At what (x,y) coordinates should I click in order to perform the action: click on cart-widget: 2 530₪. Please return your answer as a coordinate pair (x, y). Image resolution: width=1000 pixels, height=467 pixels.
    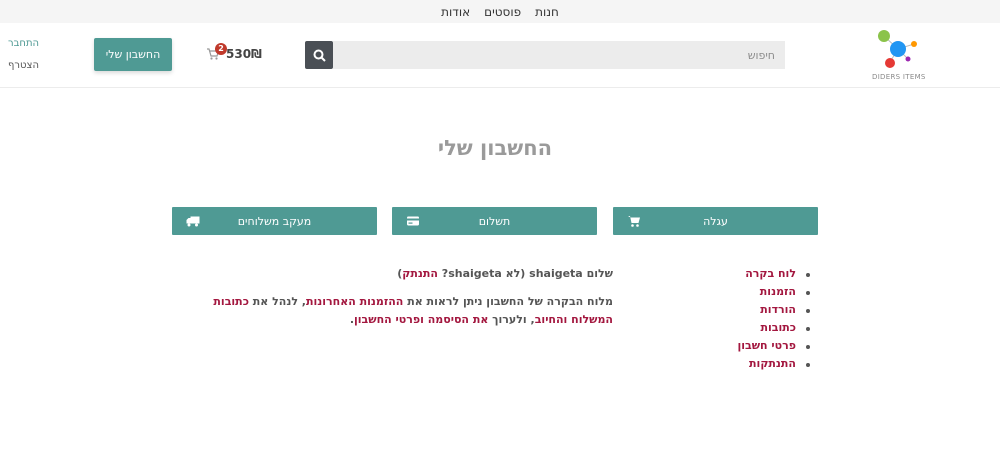
    Looking at the image, I should click on (234, 54).